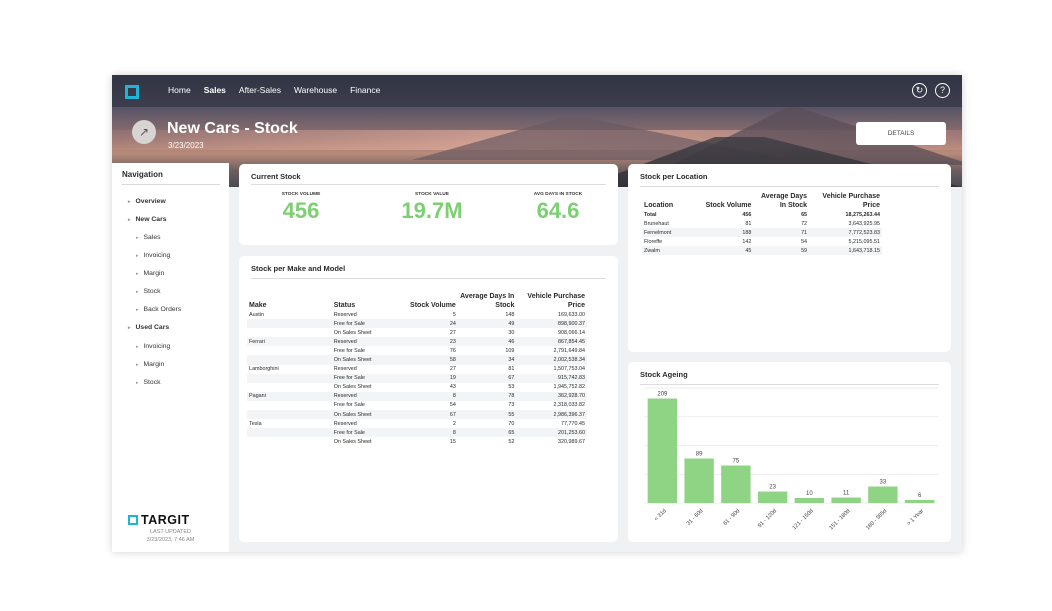  Describe the element at coordinates (487, 414) in the screenshot. I see `table-cell: 55` at that location.